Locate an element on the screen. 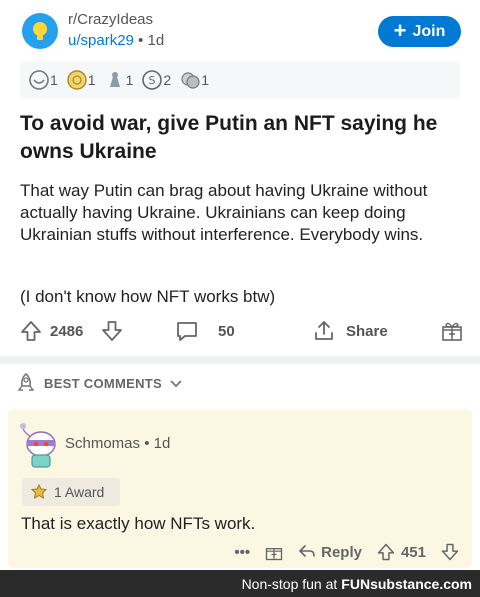  comment-meta: Schmomas • 1d is located at coordinates (117, 443).